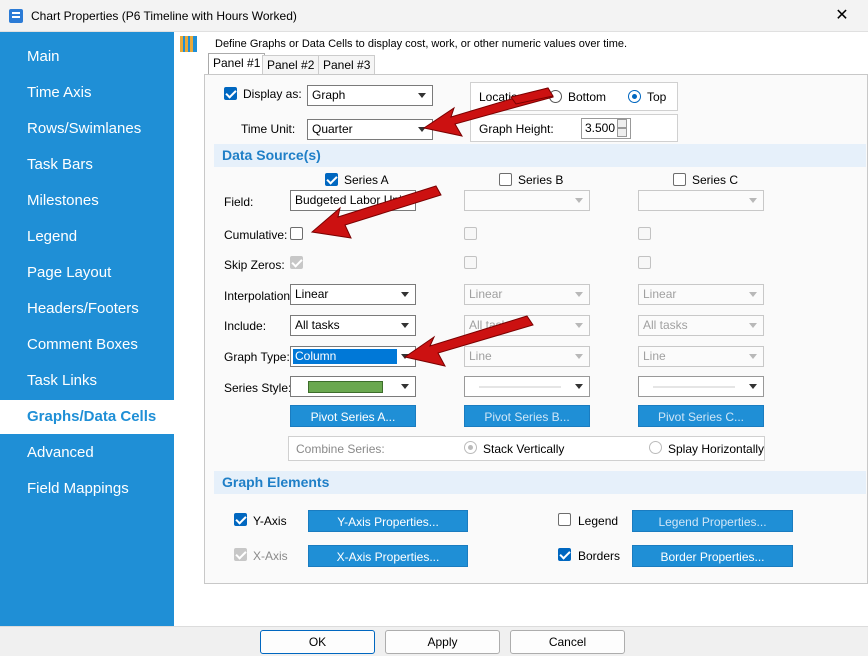 This screenshot has height=656, width=868. Describe the element at coordinates (317, 642) in the screenshot. I see `ok-button: OK` at that location.